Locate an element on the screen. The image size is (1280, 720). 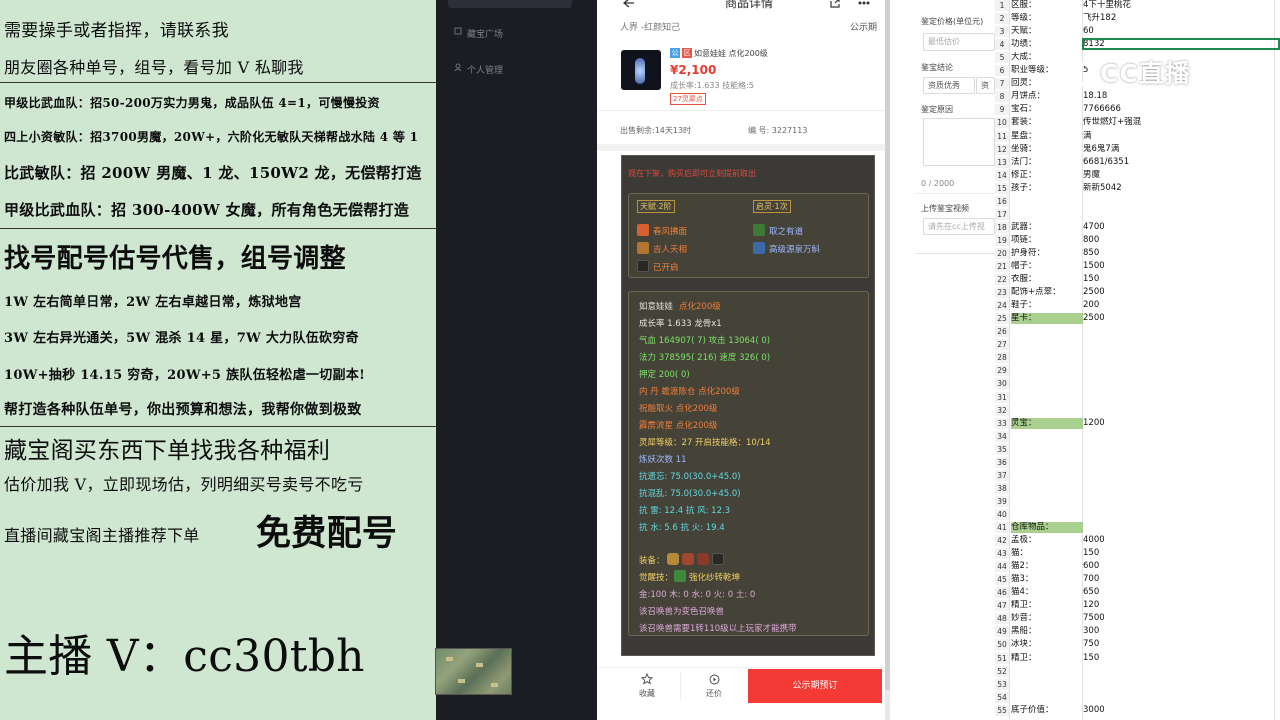
cell-value: 750 is located at coordinates (1178, 644).